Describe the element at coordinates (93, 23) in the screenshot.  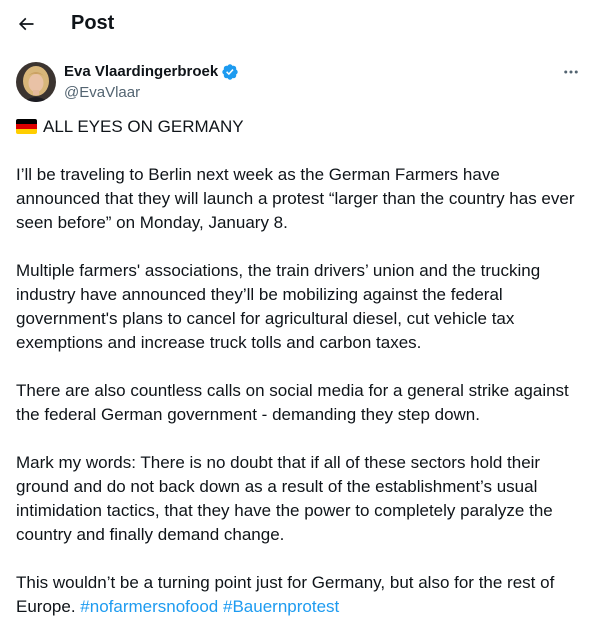
I see `page-title: Post` at that location.